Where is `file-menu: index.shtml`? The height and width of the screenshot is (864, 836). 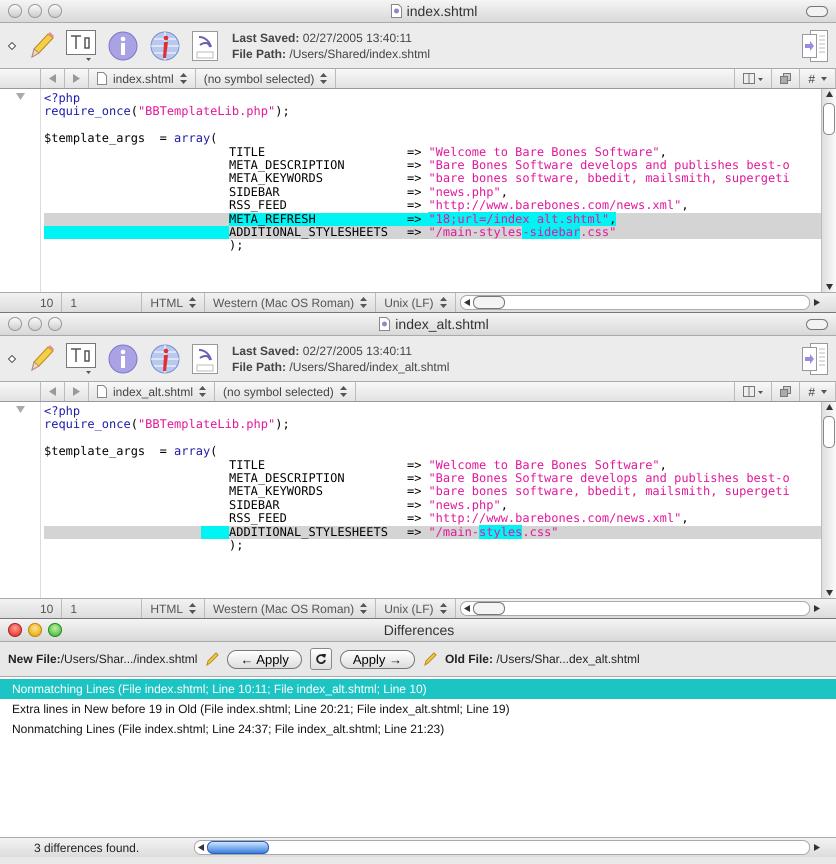 file-menu: index.shtml is located at coordinates (142, 78).